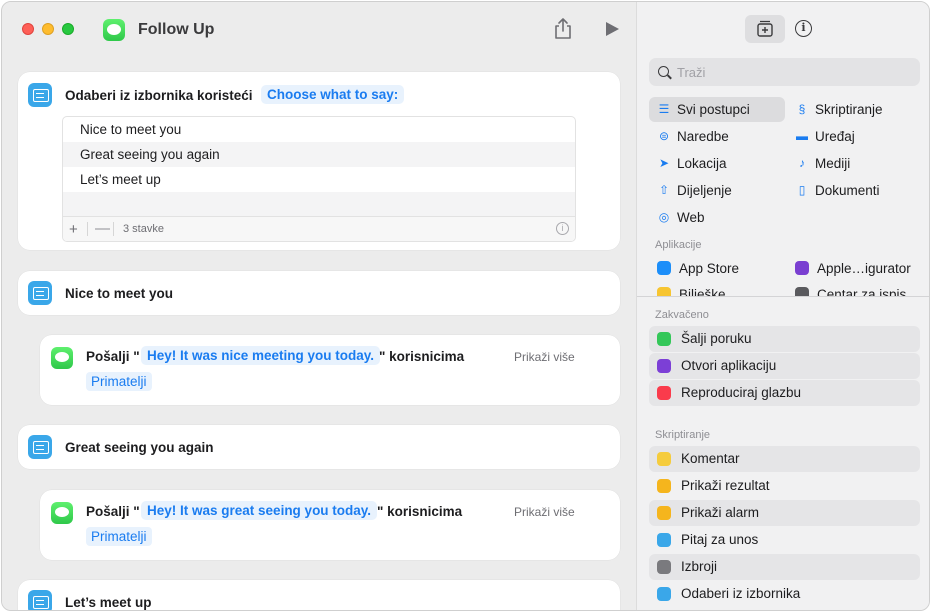 This screenshot has width=931, height=612. What do you see at coordinates (664, 393) in the screenshot?
I see `music-icon` at bounding box center [664, 393].